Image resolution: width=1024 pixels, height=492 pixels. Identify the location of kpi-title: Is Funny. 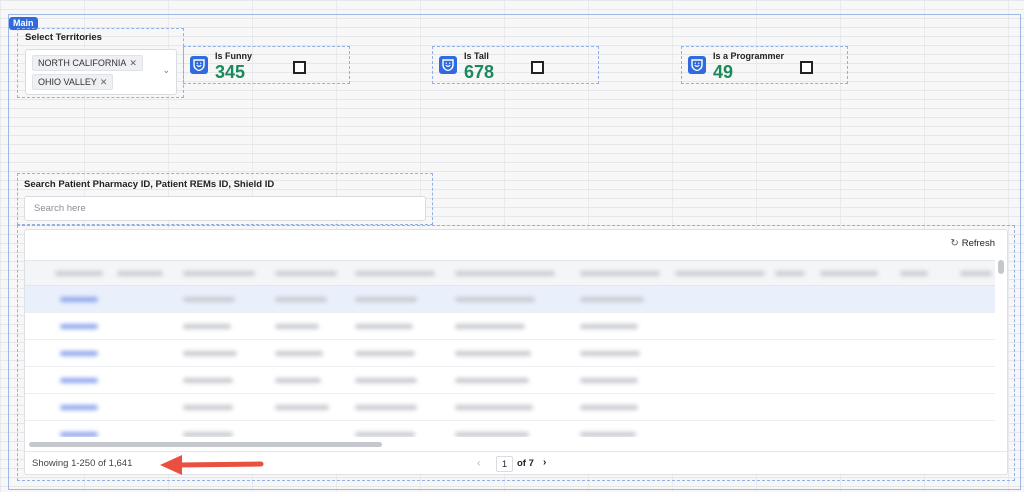
(234, 56).